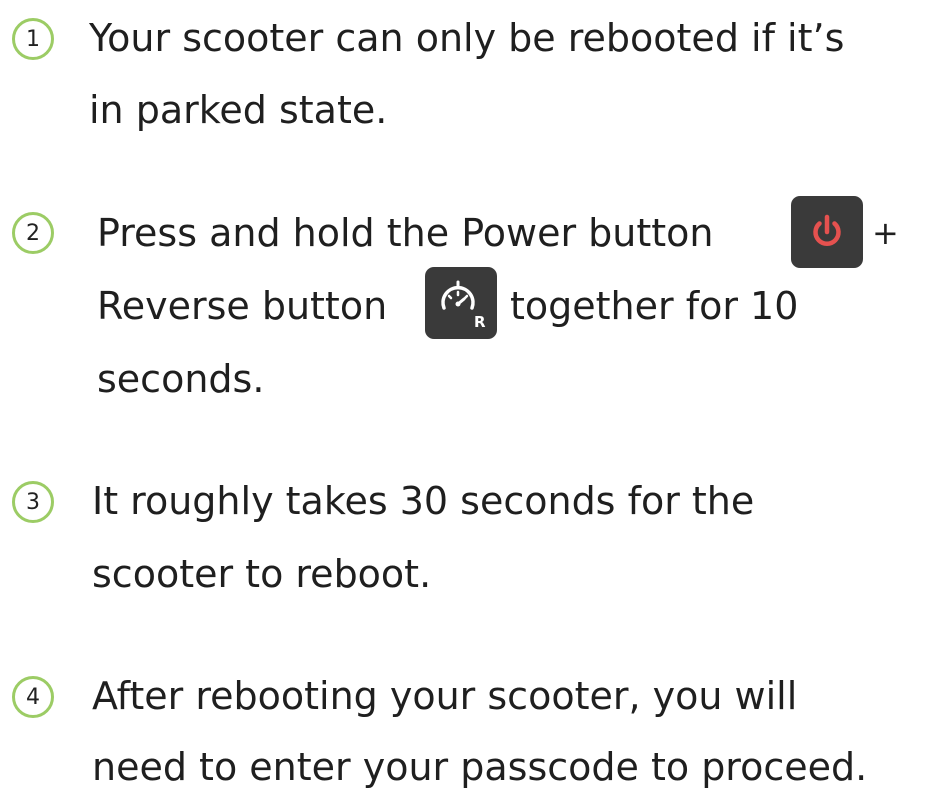 The width and height of the screenshot is (938, 789). Describe the element at coordinates (238, 110) in the screenshot. I see `step-1-line-2: in parked state.` at that location.